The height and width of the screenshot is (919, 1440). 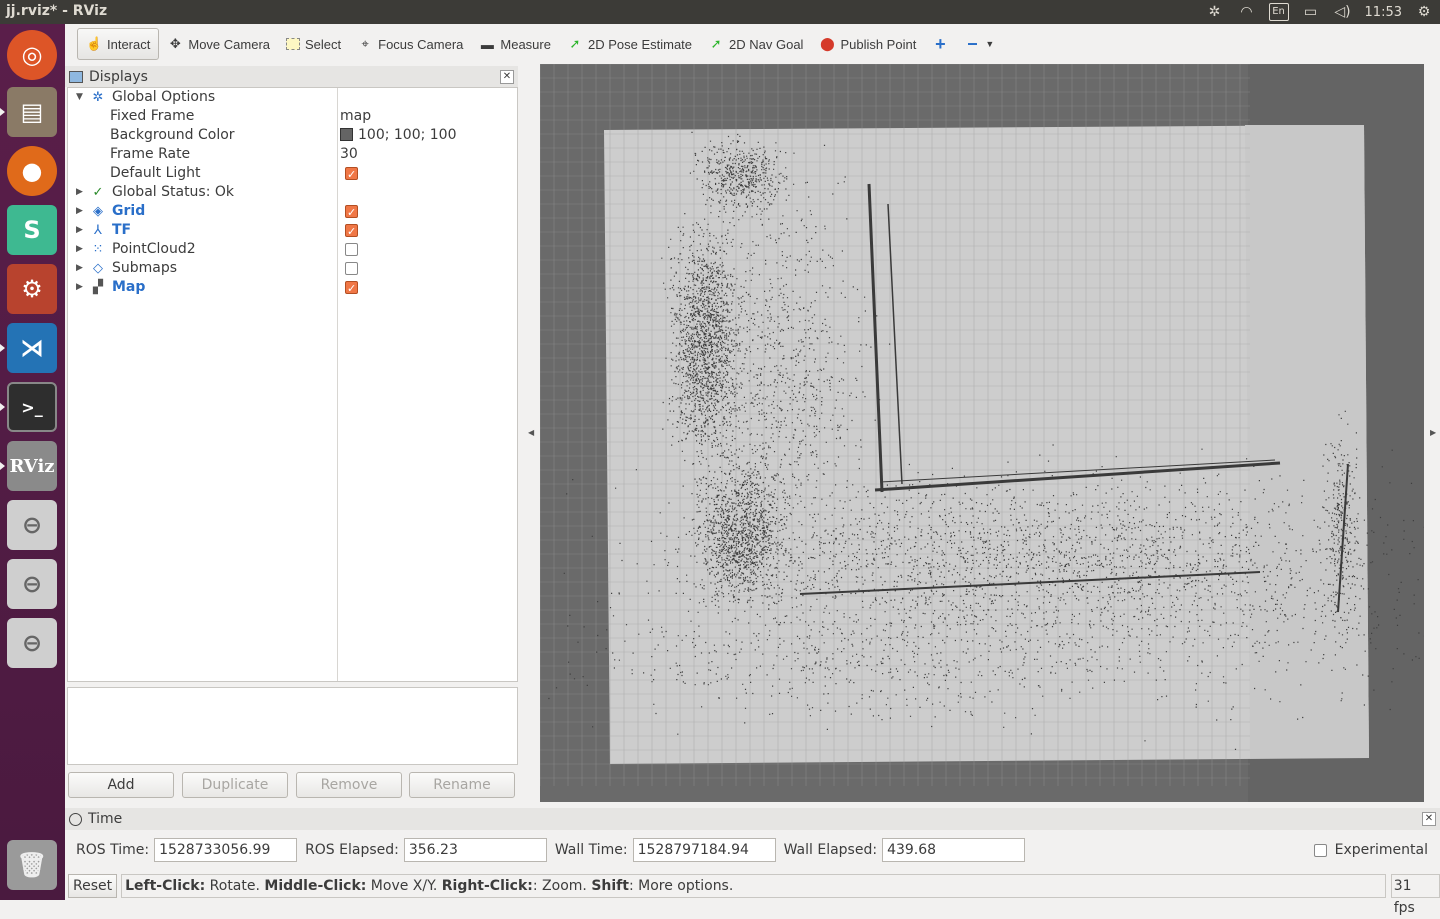 What do you see at coordinates (118, 44) in the screenshot?
I see `interact-tool-button: ☝ Interact` at bounding box center [118, 44].